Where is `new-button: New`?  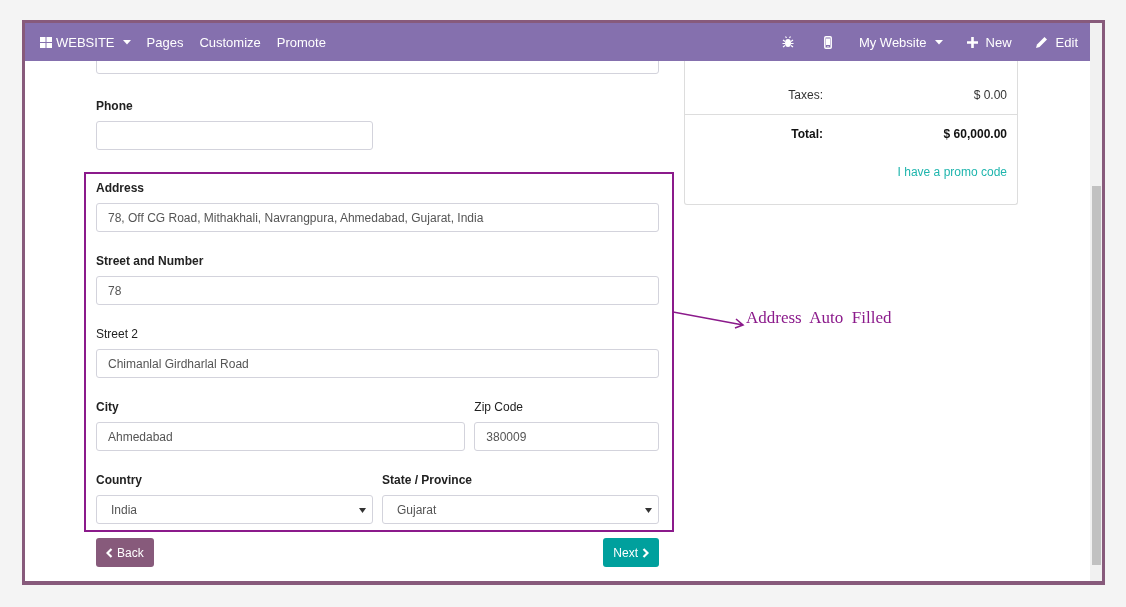 new-button: New is located at coordinates (989, 42).